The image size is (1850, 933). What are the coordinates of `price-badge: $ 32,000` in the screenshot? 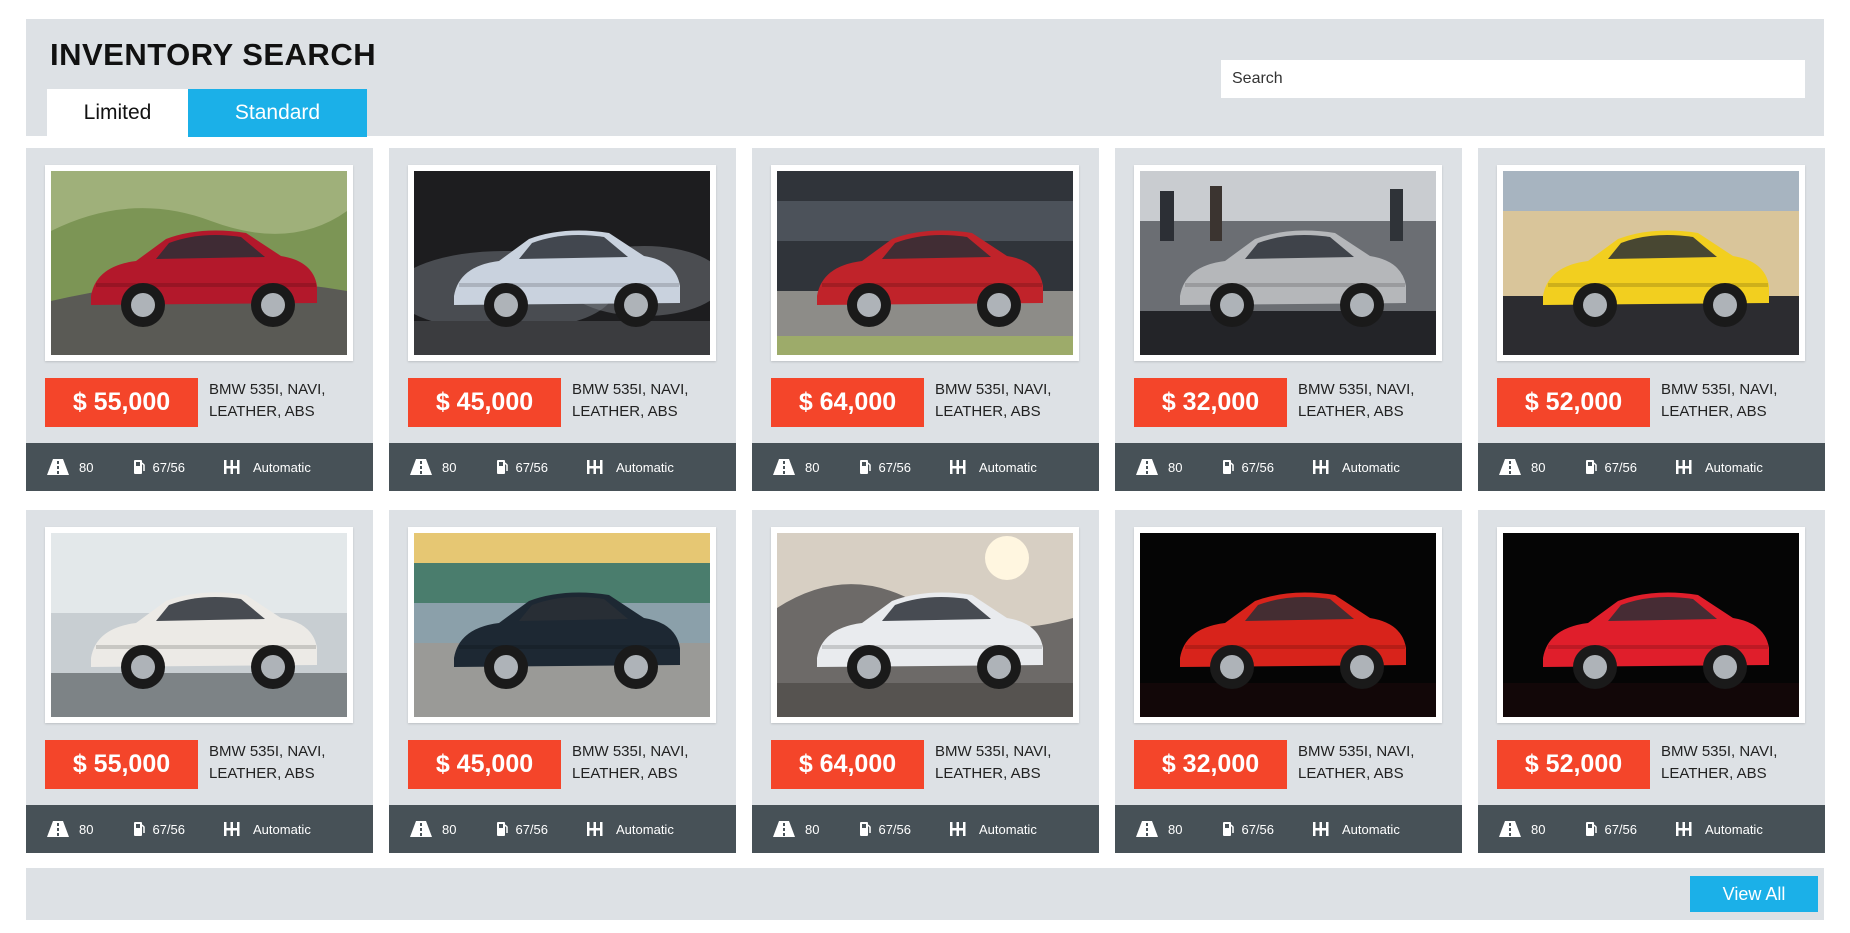 It's located at (1210, 764).